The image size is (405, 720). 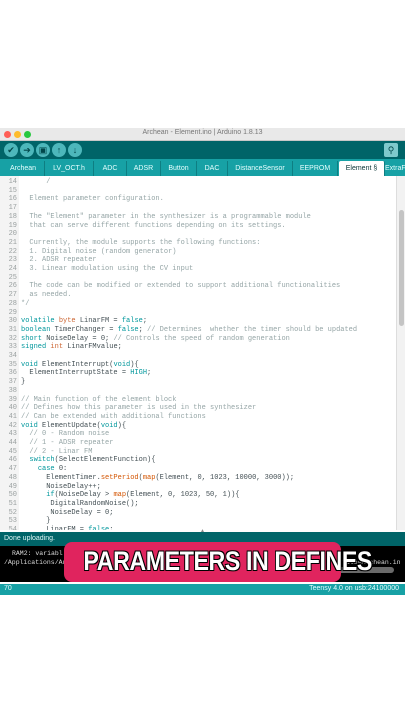 What do you see at coordinates (198, 504) in the screenshot?
I see `code-line: 51 DigitalRandomNoise();` at bounding box center [198, 504].